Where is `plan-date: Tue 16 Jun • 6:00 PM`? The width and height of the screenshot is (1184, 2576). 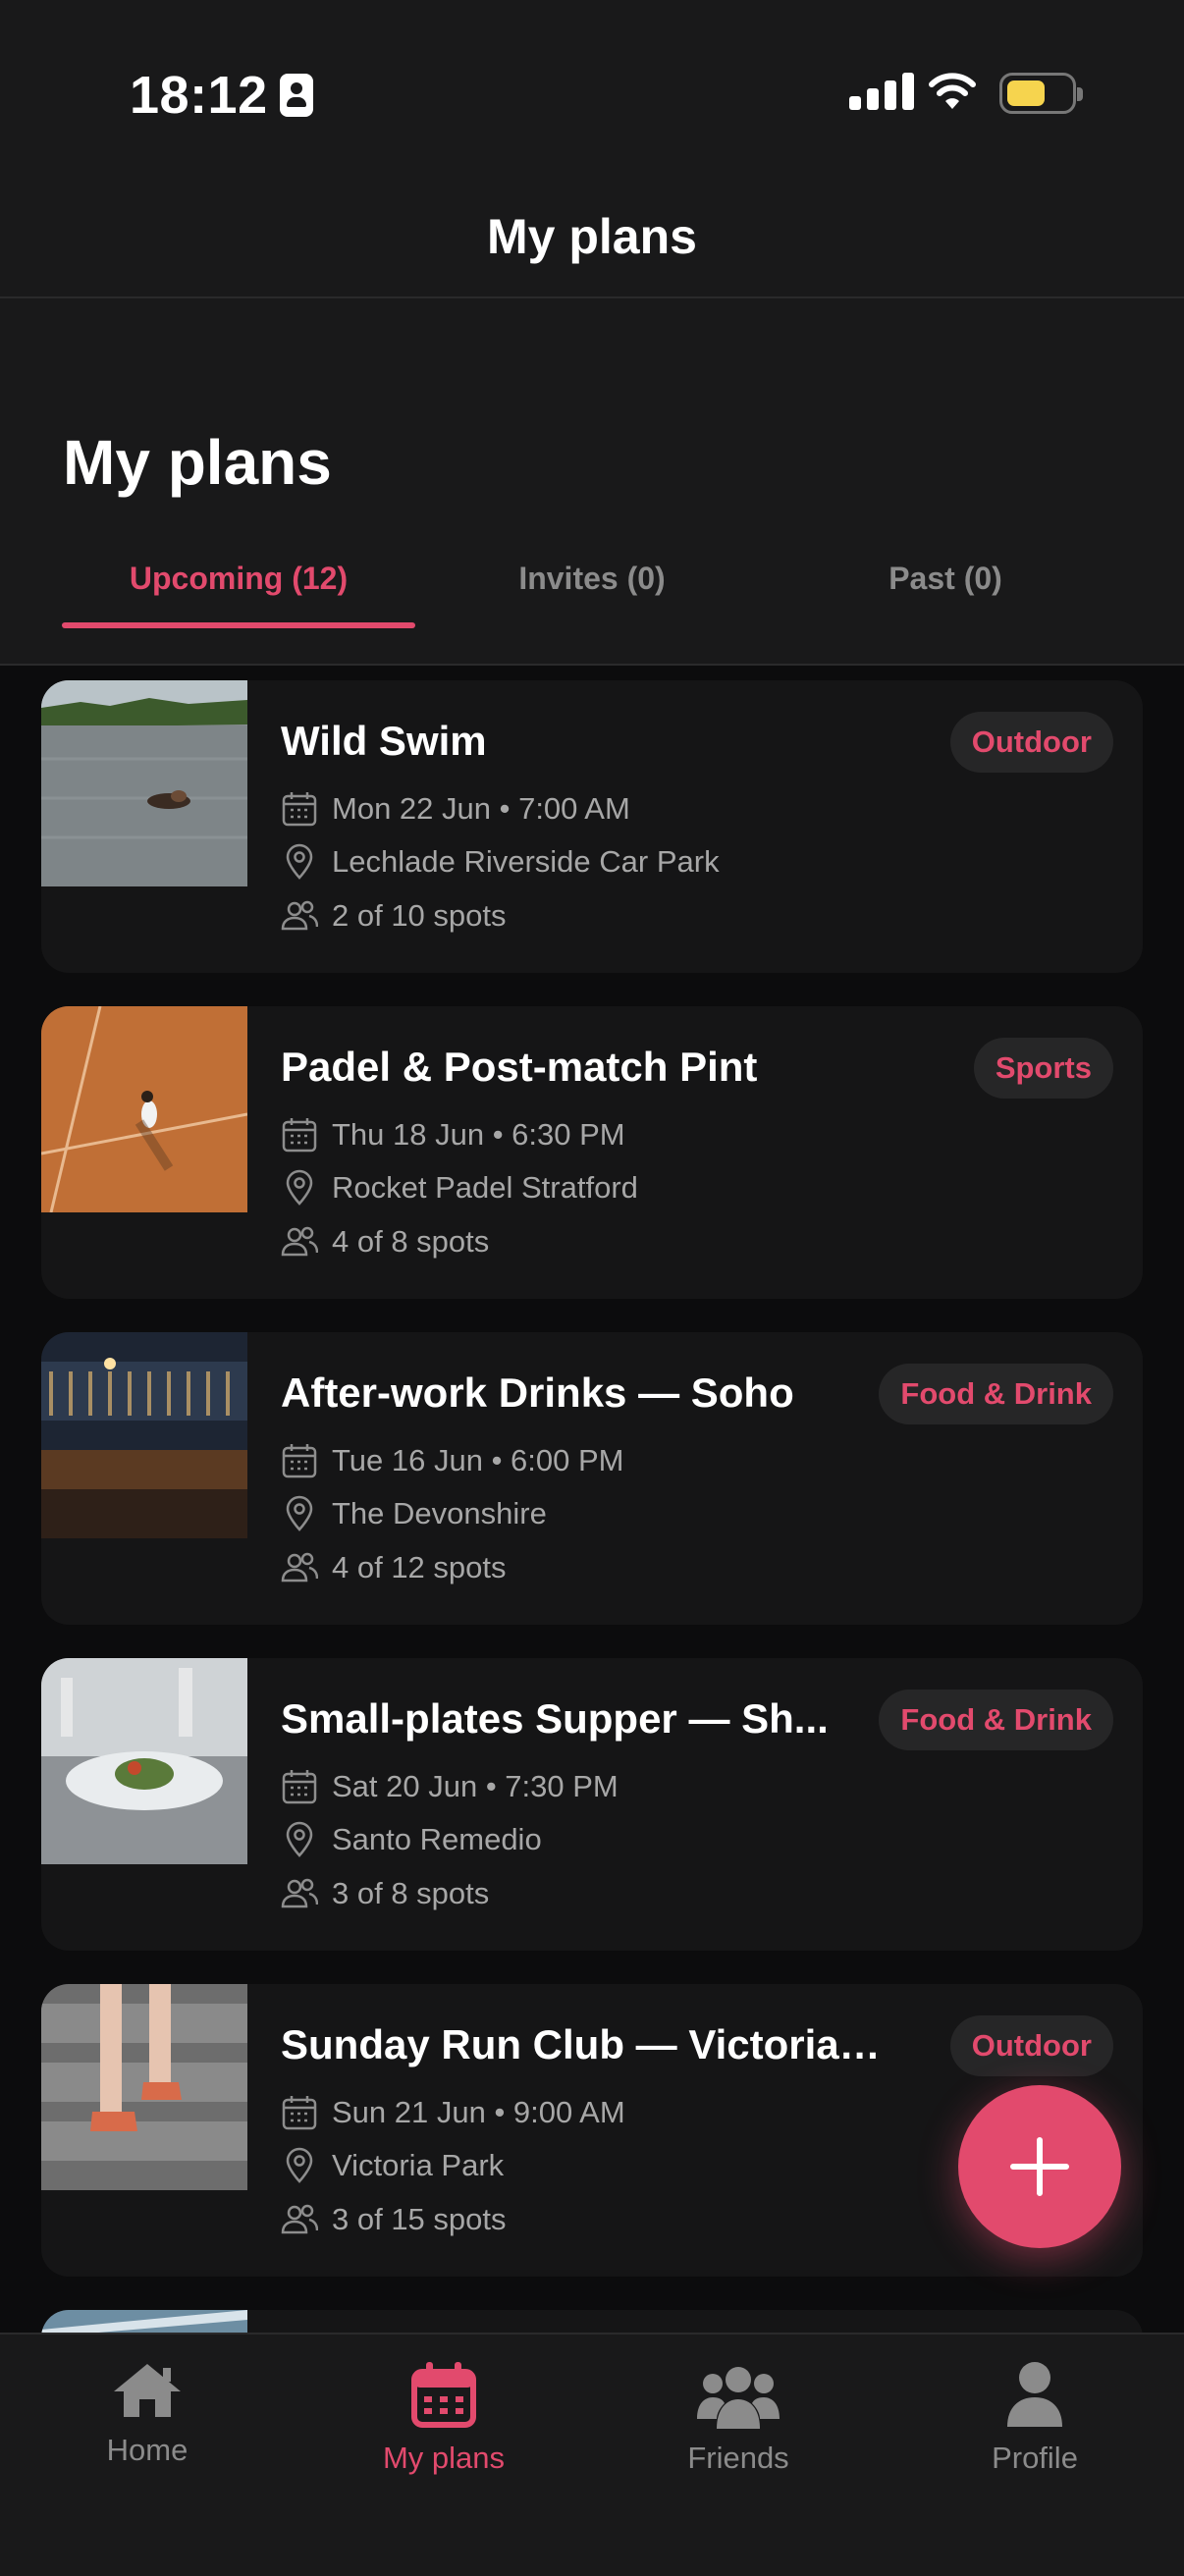
plan-date: Tue 16 Jun • 6:00 PM is located at coordinates (478, 1460).